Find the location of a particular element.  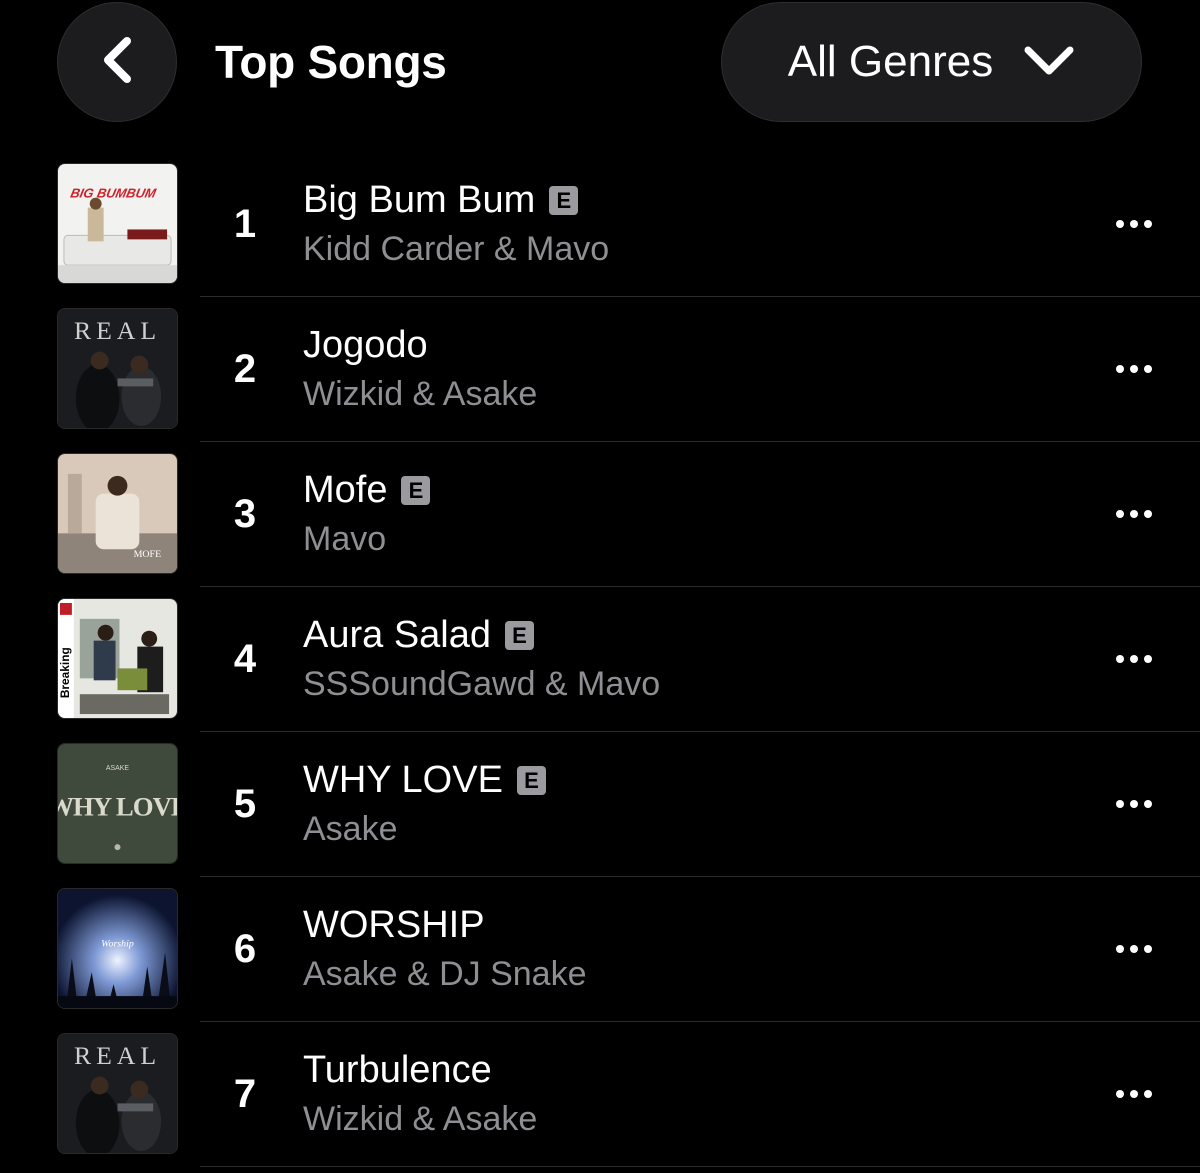

song-artist: Mavo is located at coordinates (345, 539).